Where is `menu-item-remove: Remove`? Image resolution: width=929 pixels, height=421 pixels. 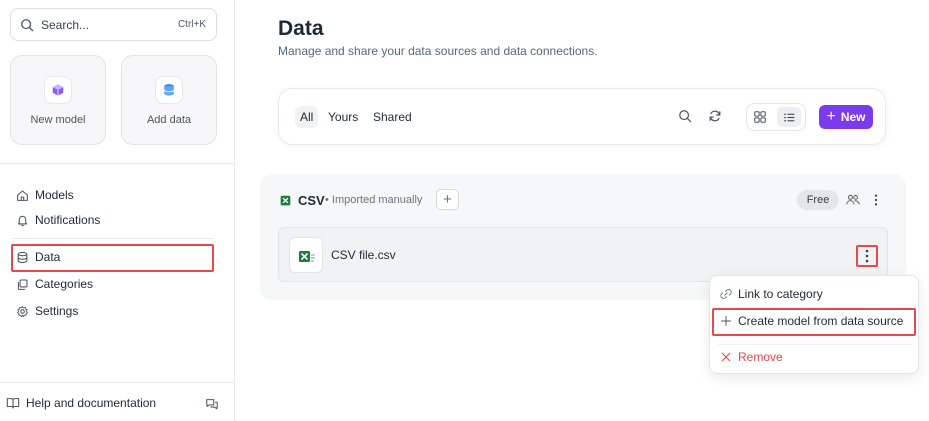 menu-item-remove: Remove is located at coordinates (751, 357).